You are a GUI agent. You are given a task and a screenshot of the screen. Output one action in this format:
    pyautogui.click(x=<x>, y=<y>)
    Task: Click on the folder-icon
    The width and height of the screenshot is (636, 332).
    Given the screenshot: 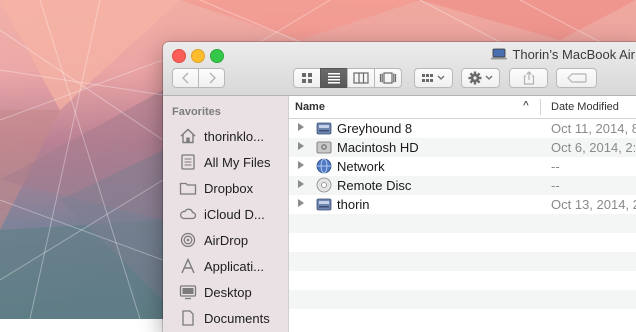 What is the action you would take?
    pyautogui.click(x=188, y=188)
    